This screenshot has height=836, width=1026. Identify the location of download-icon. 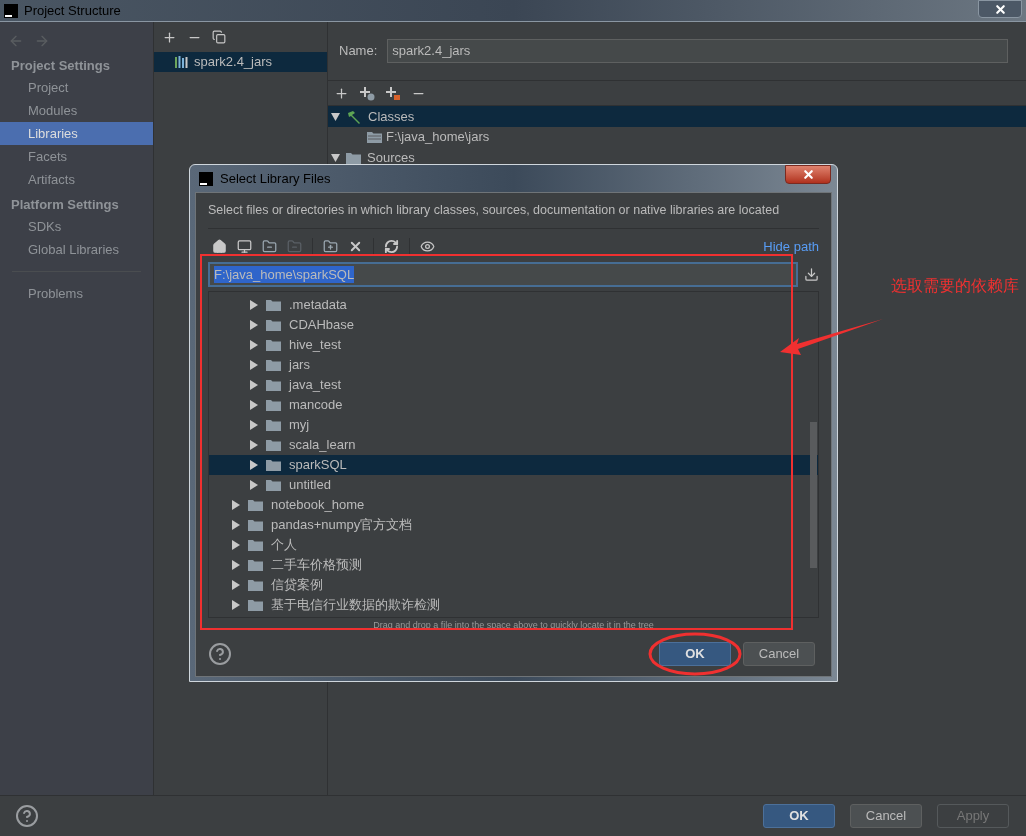
(811, 274).